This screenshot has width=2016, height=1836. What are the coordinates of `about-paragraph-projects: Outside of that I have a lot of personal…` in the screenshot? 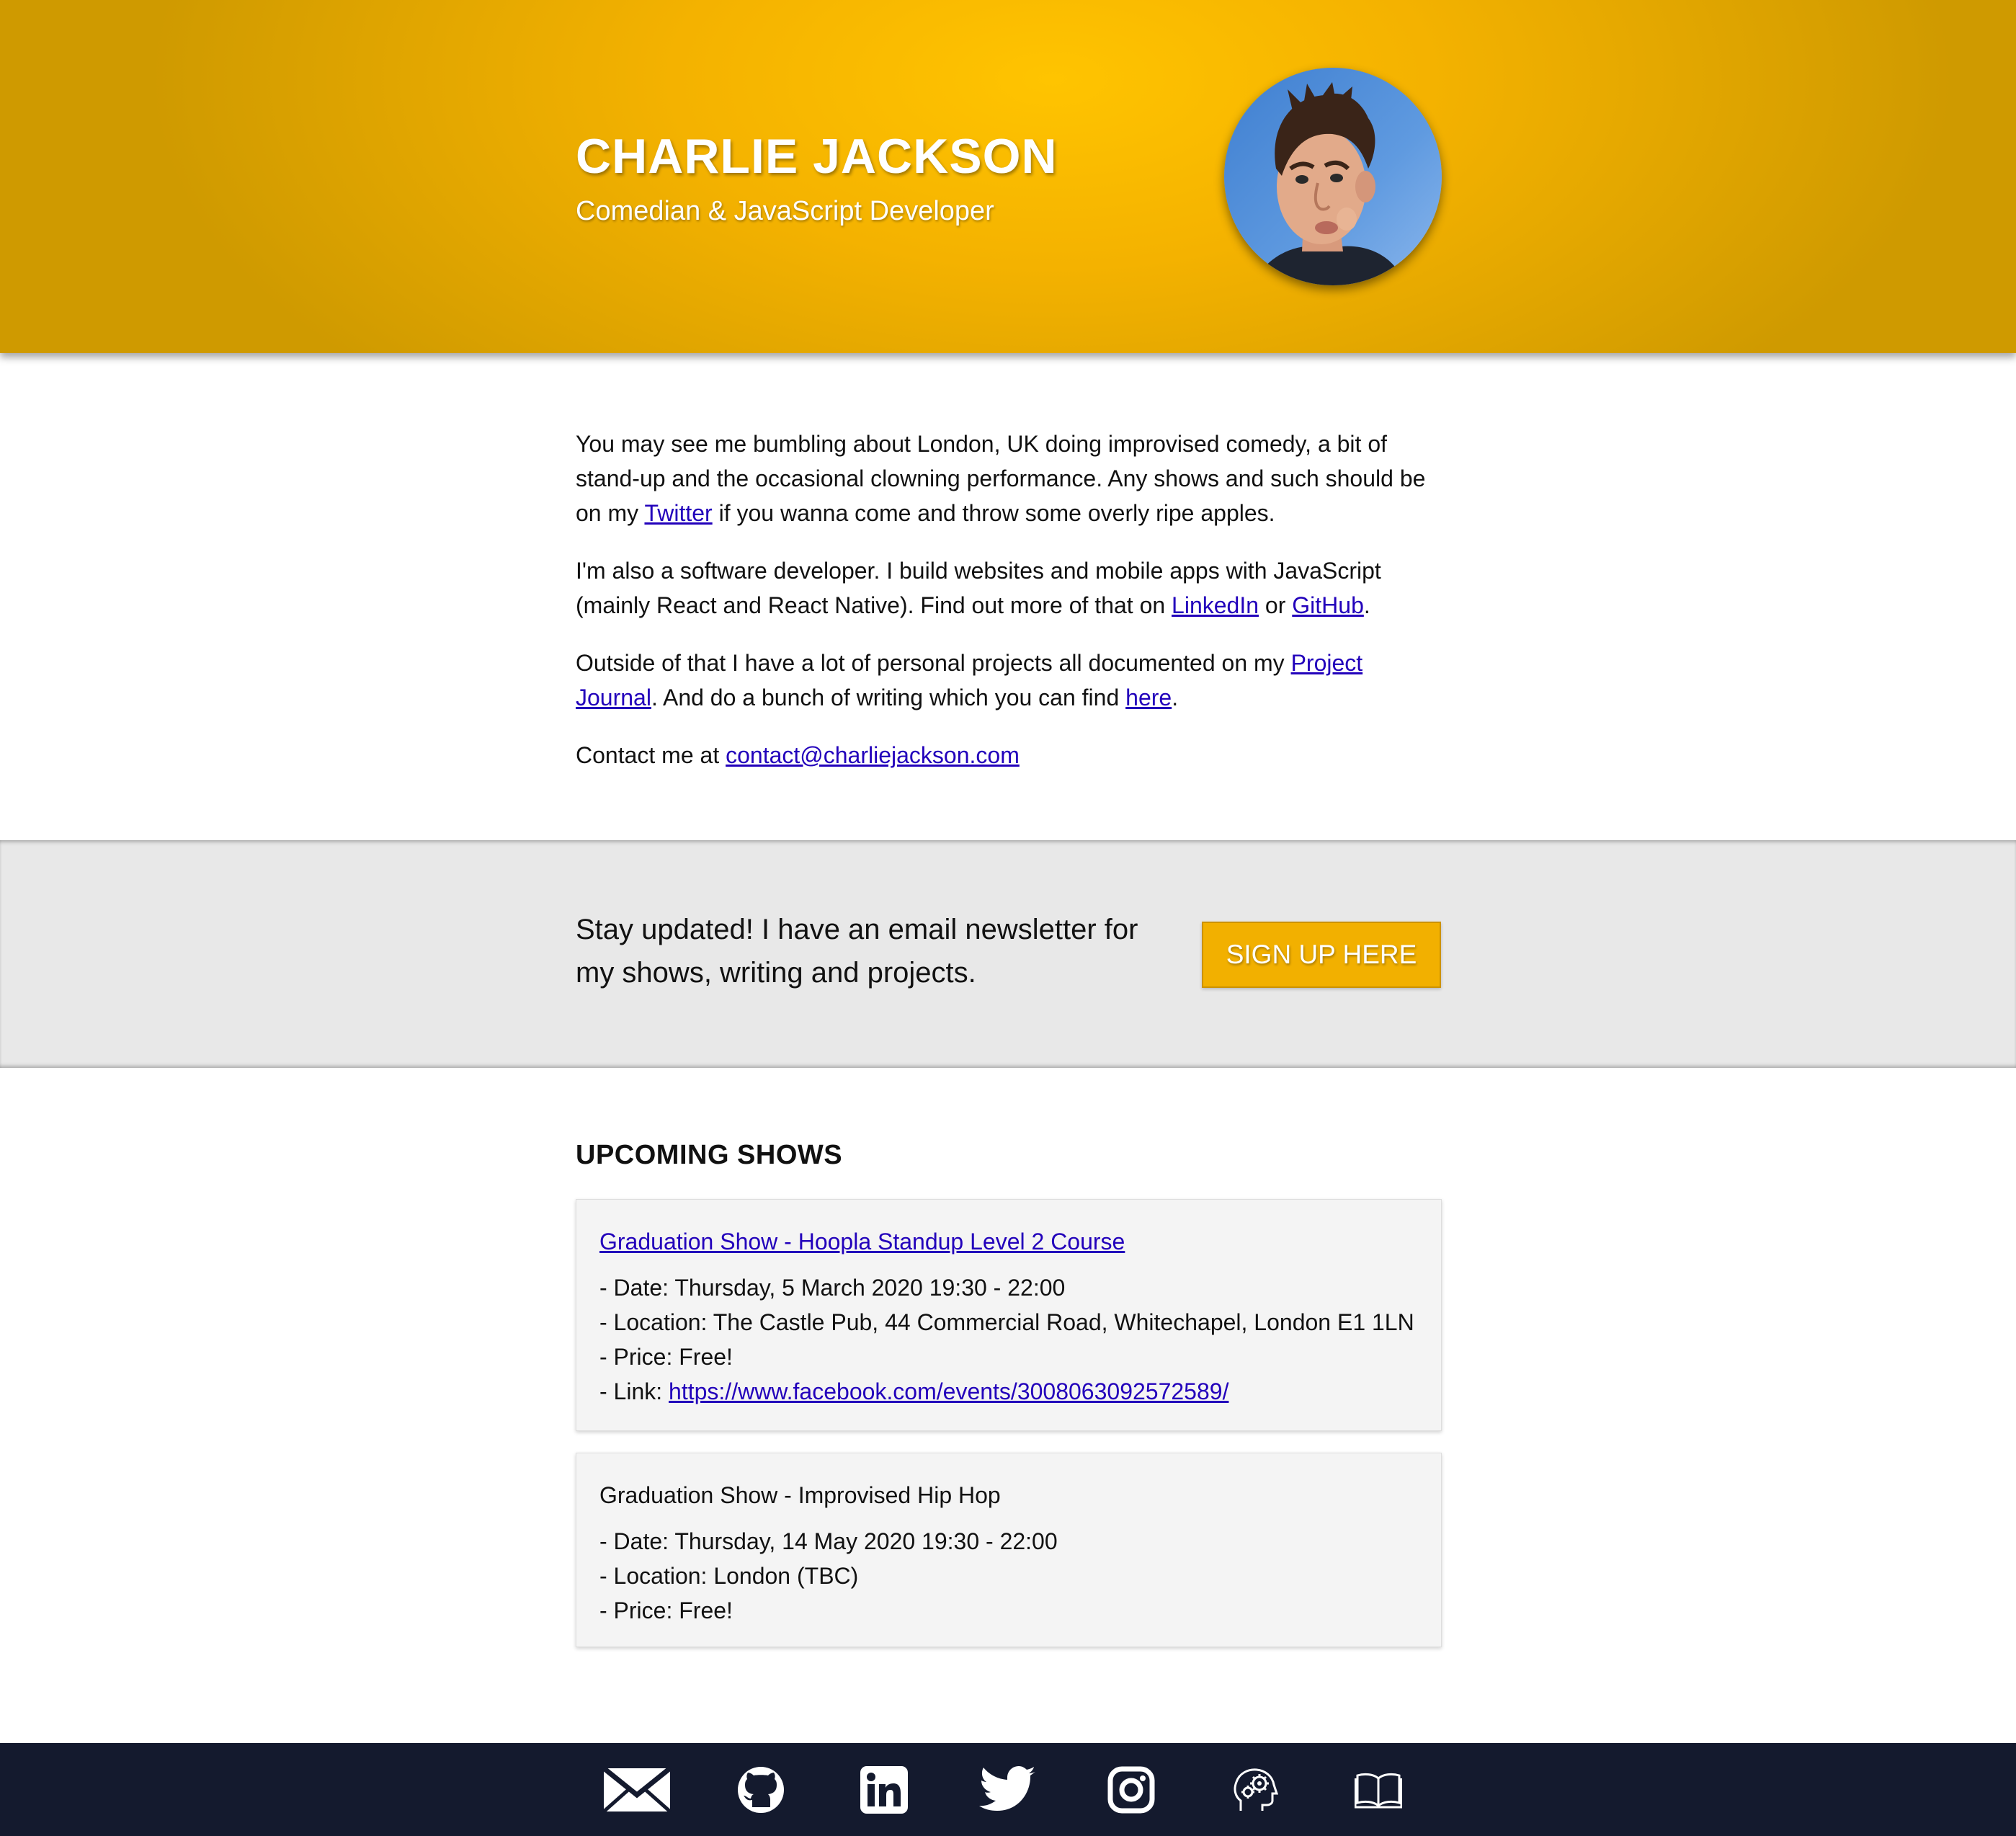 It's located at (969, 680).